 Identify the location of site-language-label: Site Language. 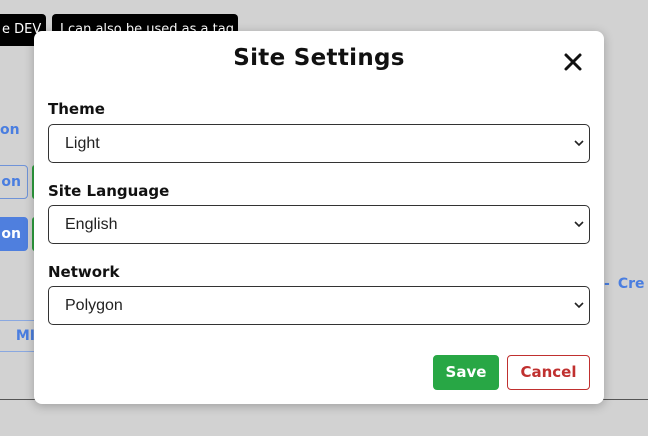
(109, 191).